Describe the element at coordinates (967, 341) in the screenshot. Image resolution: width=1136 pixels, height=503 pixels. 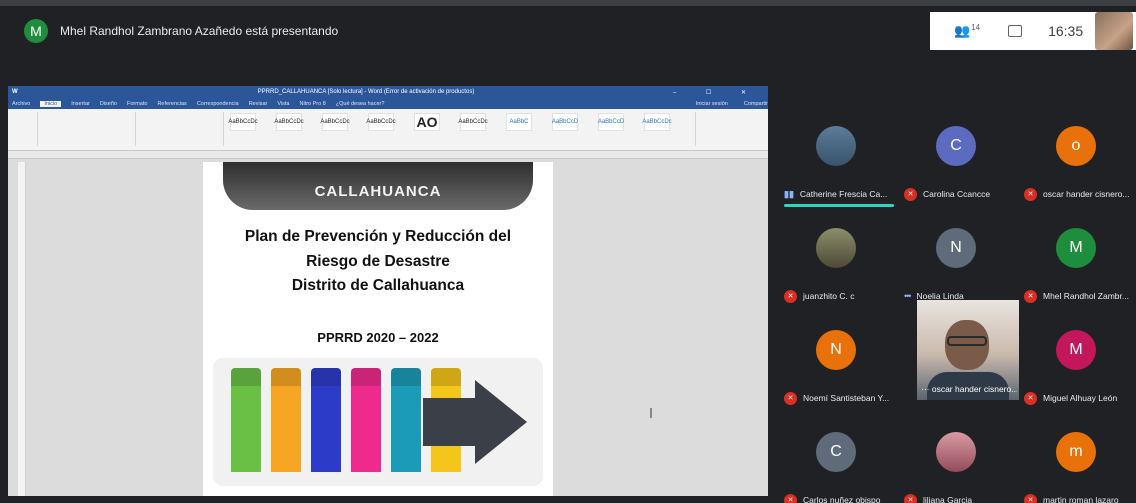
I see `video-person-glasses` at that location.